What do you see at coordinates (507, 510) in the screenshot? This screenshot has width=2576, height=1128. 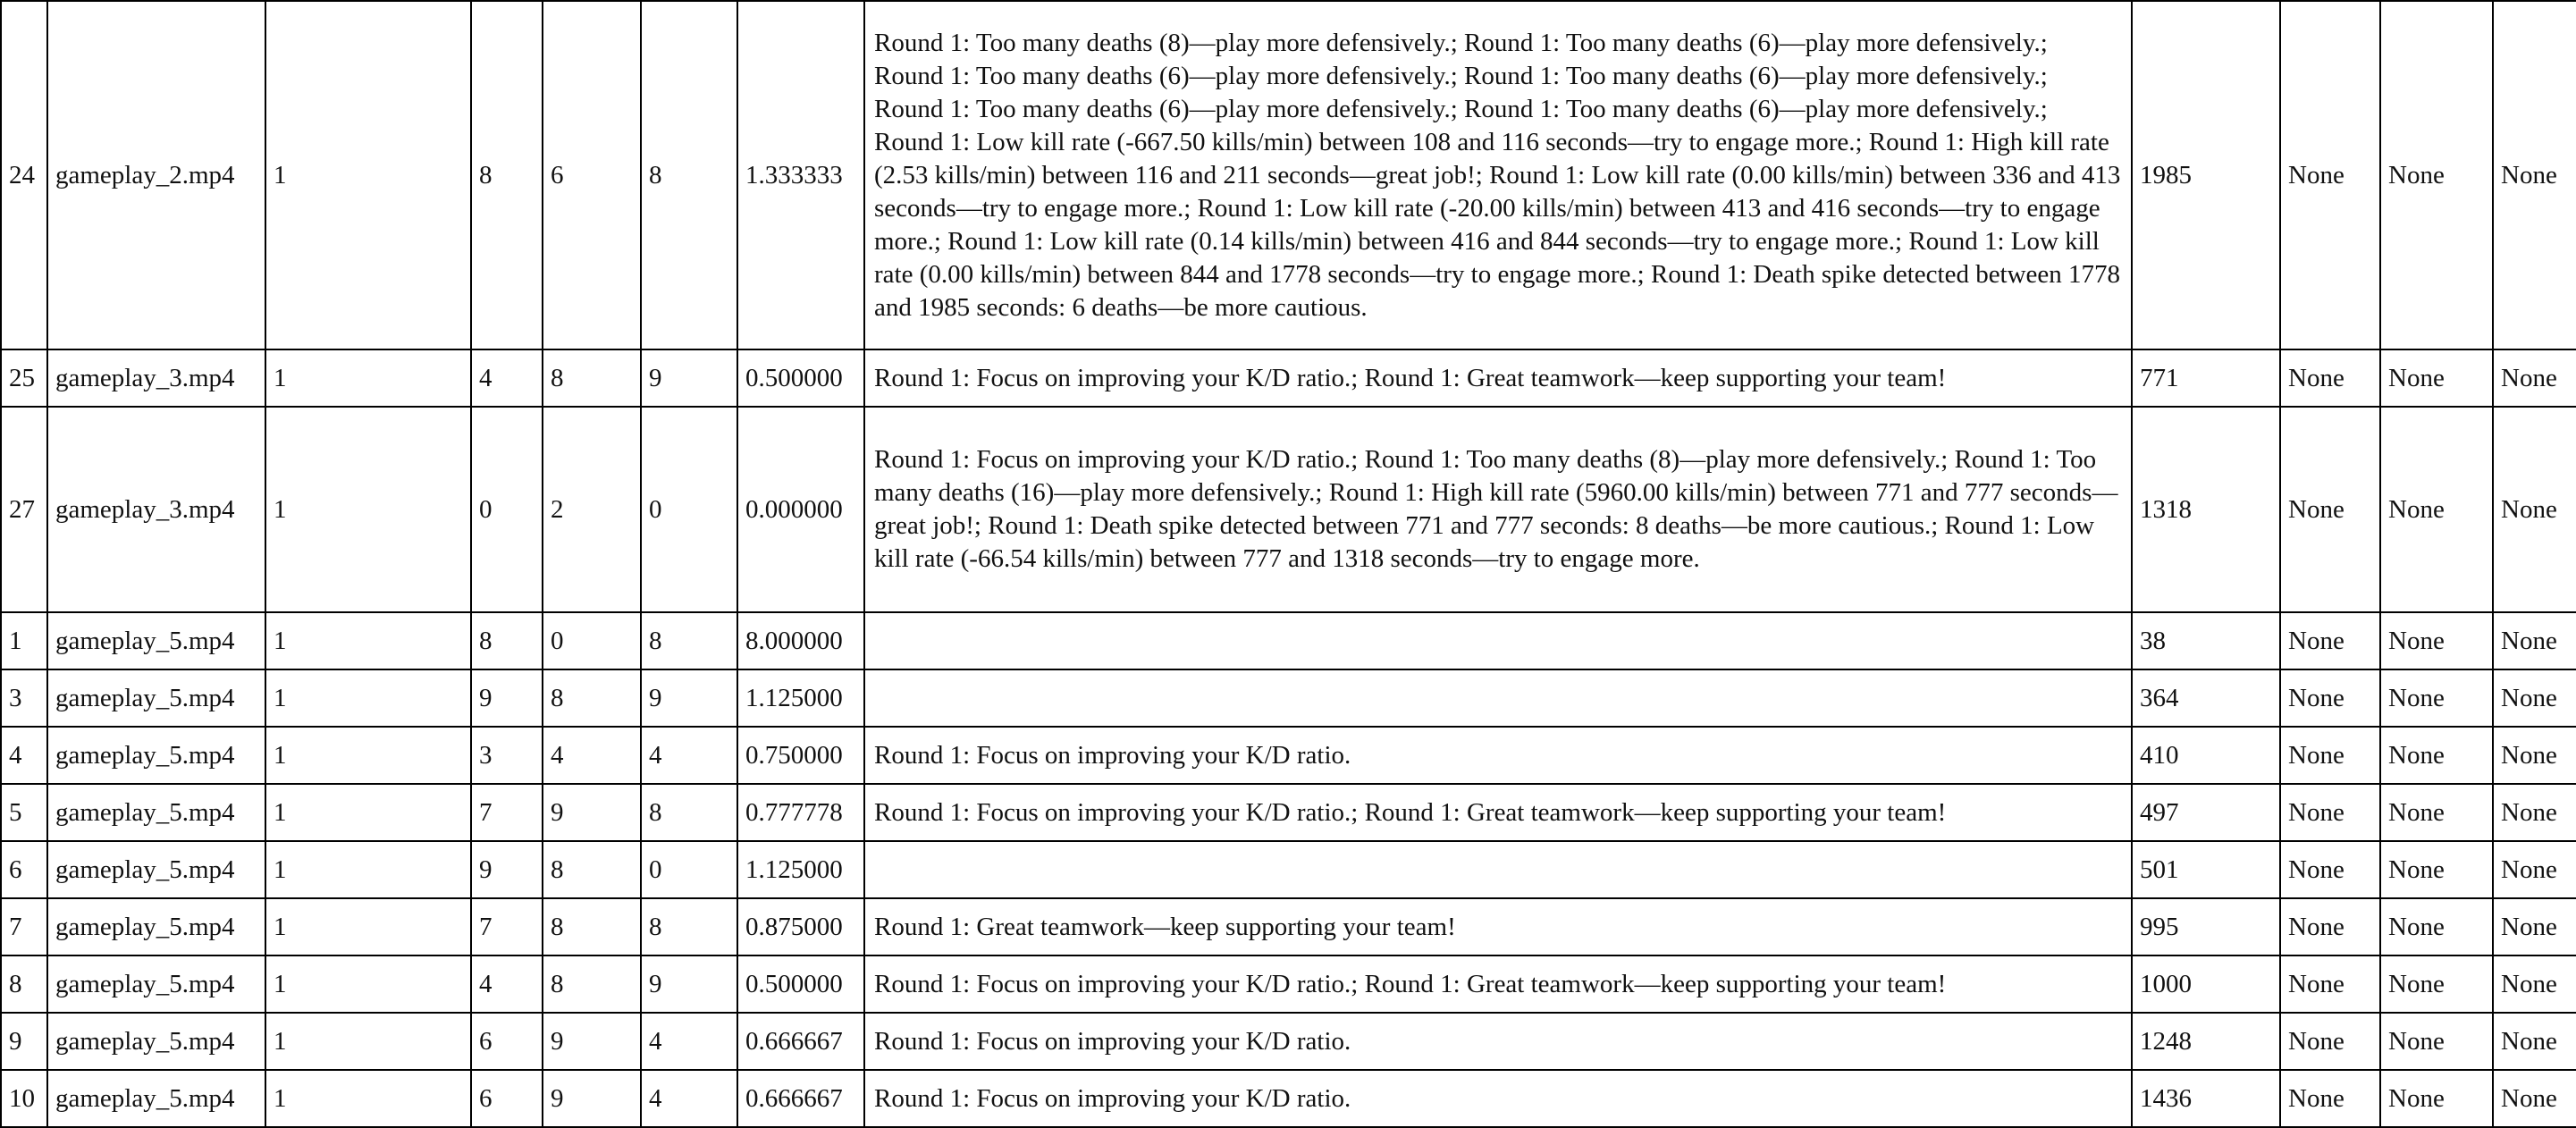 I see `kills-cell: 0` at bounding box center [507, 510].